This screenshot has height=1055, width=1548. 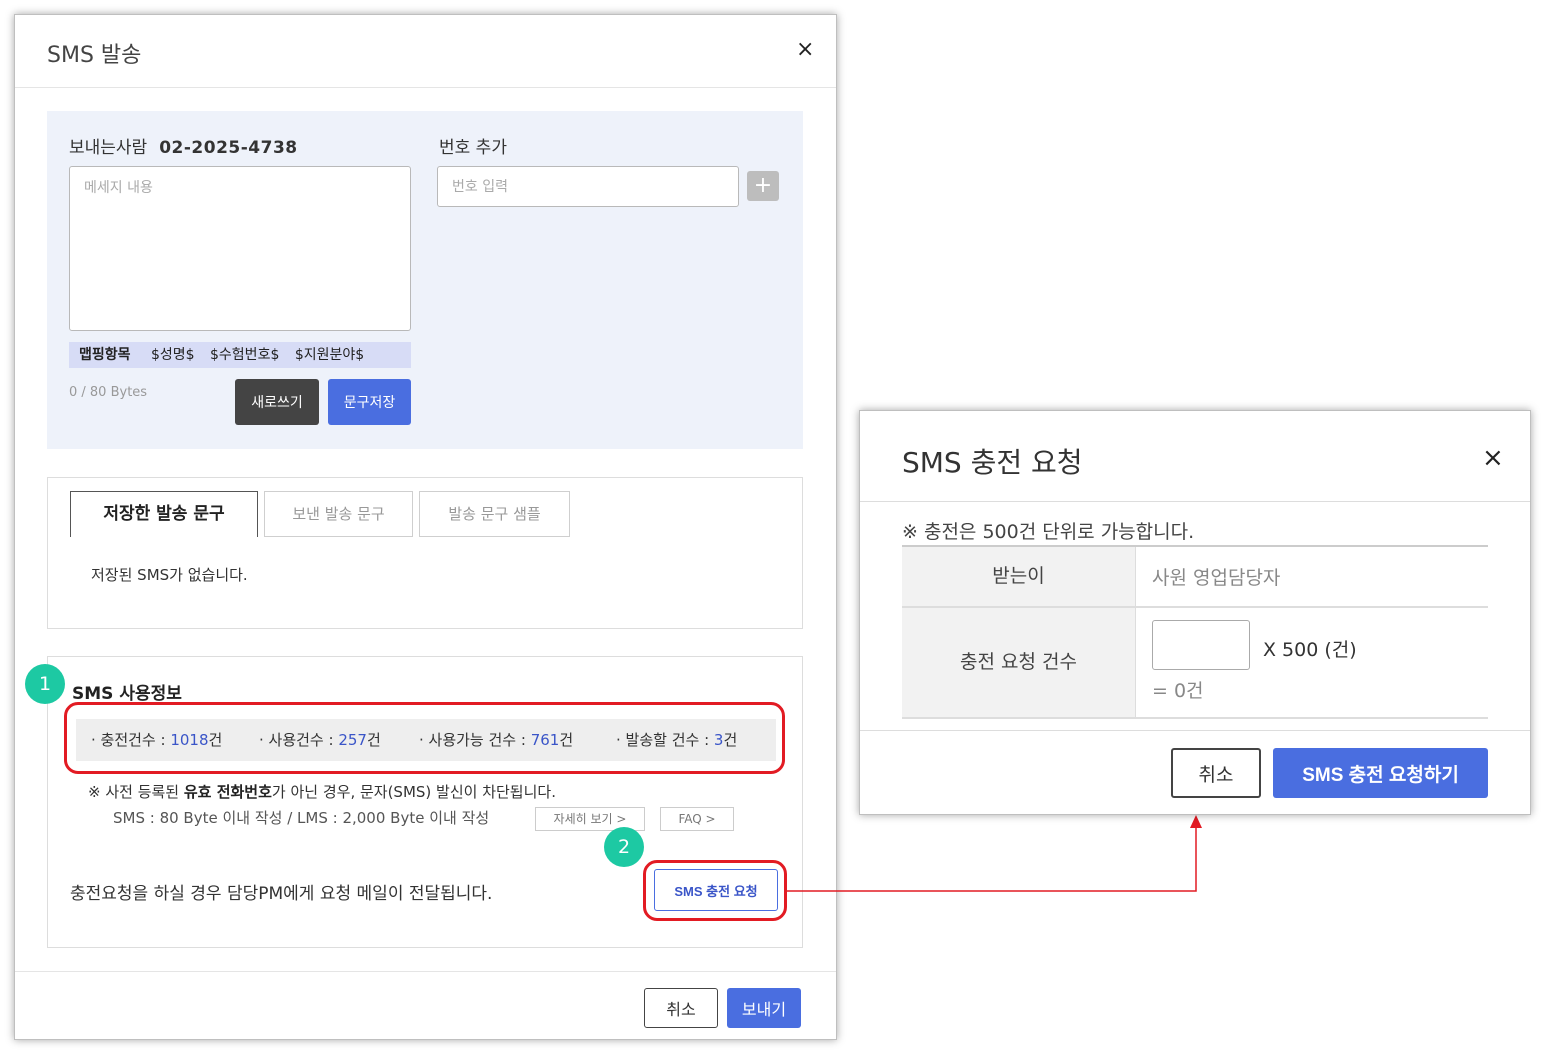 I want to click on charge-form-table: 받는이 사원 영업담당자 충전 요청 건수 X 500 (건) = 0건, so click(x=1195, y=632).